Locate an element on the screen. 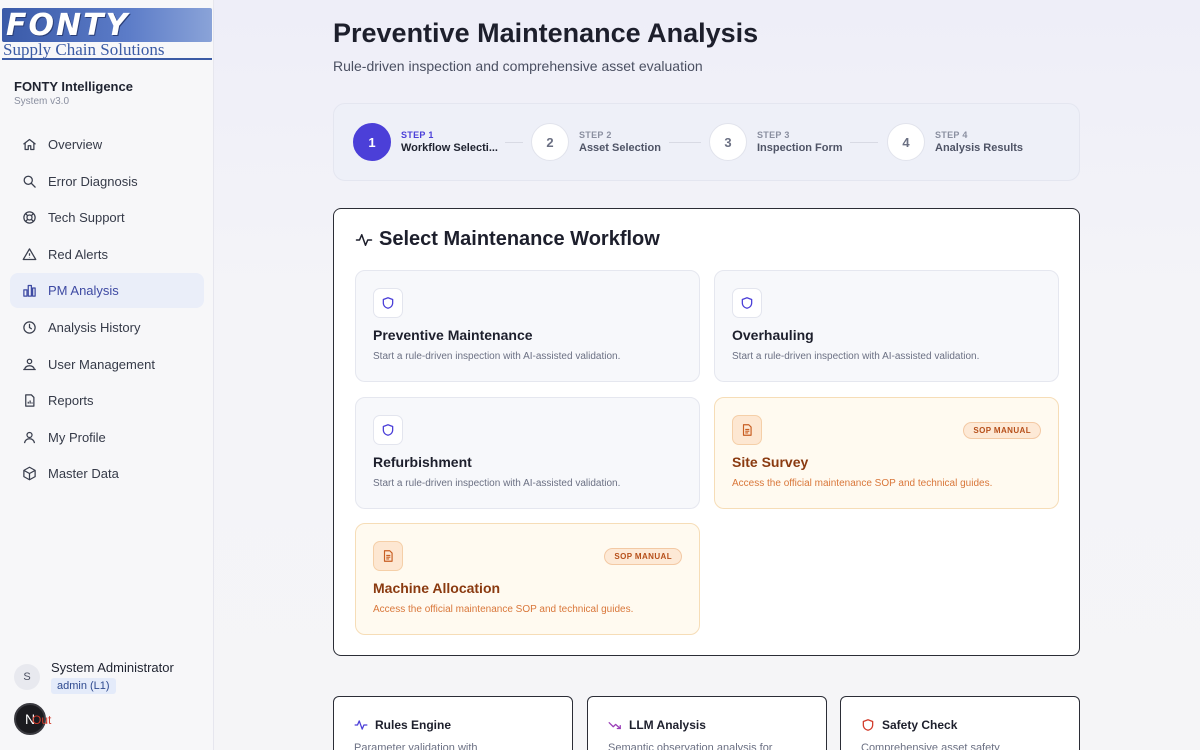 Image resolution: width=1200 pixels, height=750 pixels. logo-tagline: Supply Chain Solutions is located at coordinates (107, 50).